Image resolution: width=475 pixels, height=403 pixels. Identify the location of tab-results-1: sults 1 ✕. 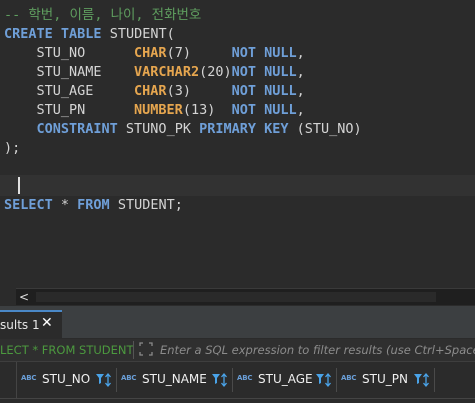
(31, 324).